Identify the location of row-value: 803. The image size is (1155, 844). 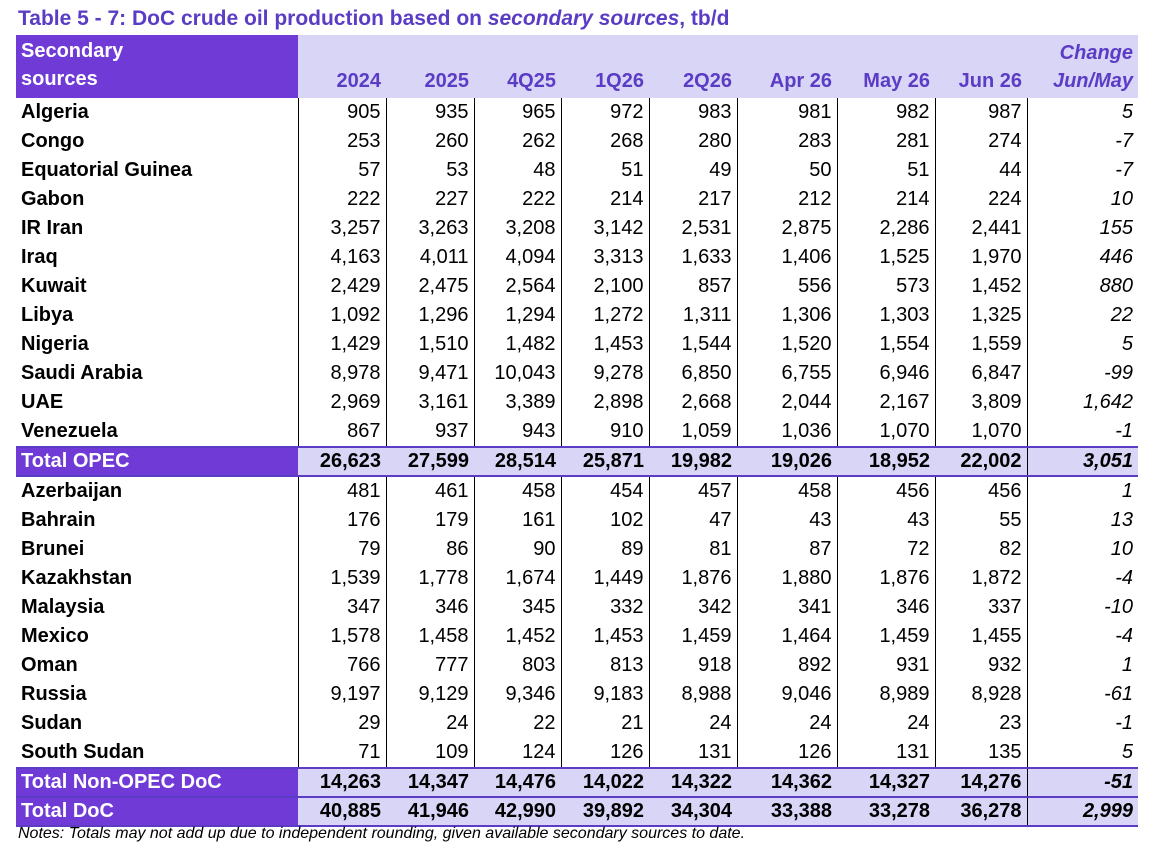
(517, 665).